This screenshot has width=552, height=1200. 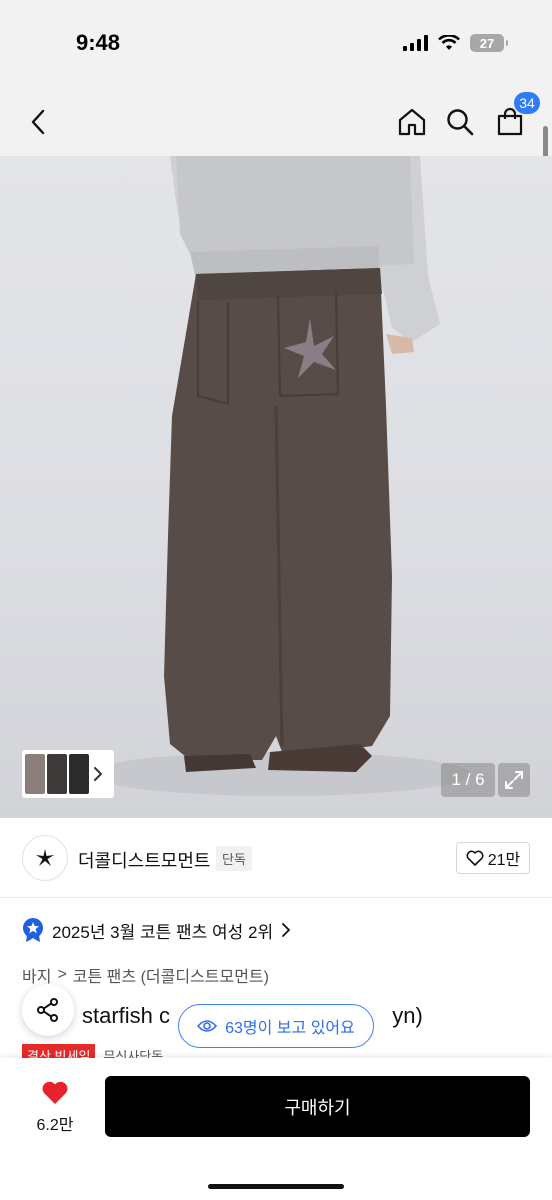 What do you see at coordinates (98, 42) in the screenshot?
I see `status-time: 9:48` at bounding box center [98, 42].